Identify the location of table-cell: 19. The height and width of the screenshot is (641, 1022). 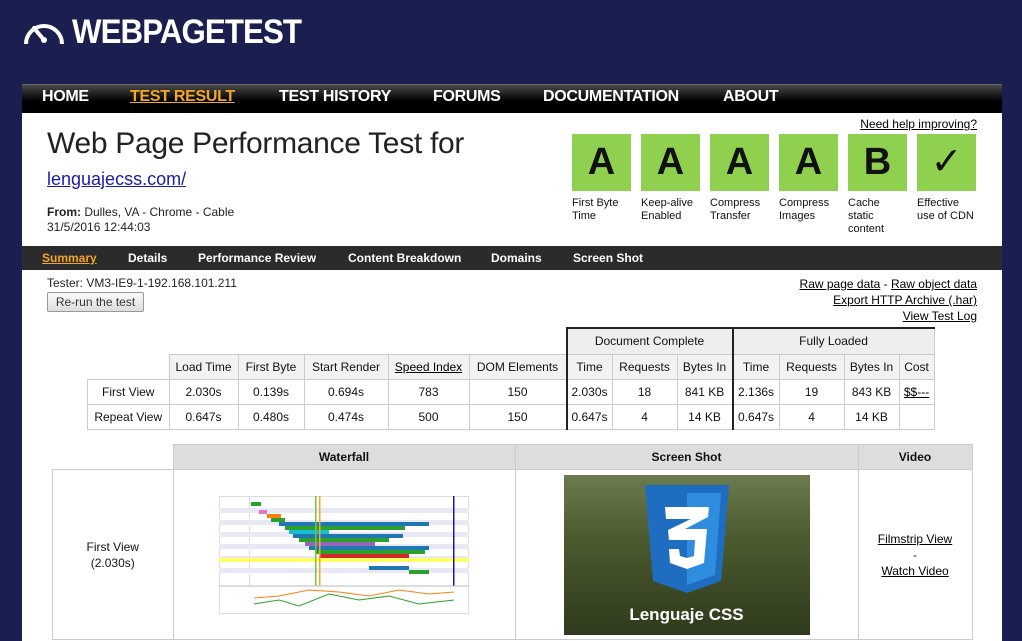
(811, 391).